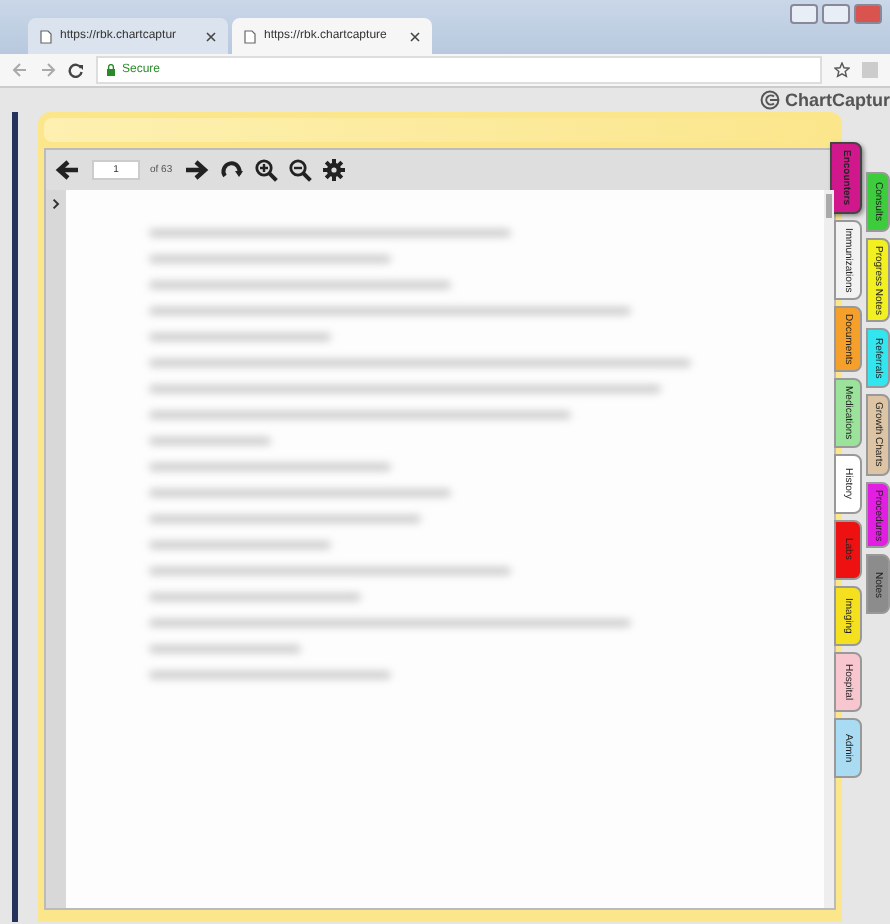 This screenshot has height=924, width=890. I want to click on rotate-icon, so click(232, 170).